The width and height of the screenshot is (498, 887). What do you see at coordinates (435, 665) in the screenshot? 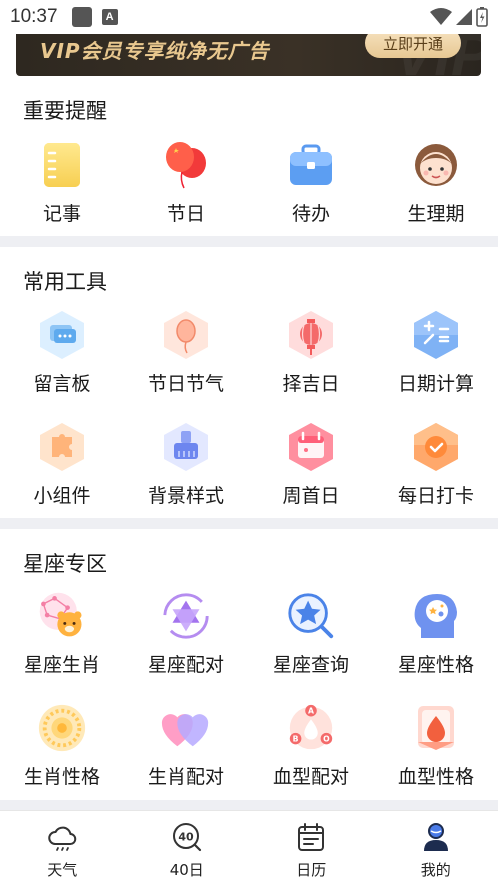
I see `grid-item-label: 星座性格` at bounding box center [435, 665].